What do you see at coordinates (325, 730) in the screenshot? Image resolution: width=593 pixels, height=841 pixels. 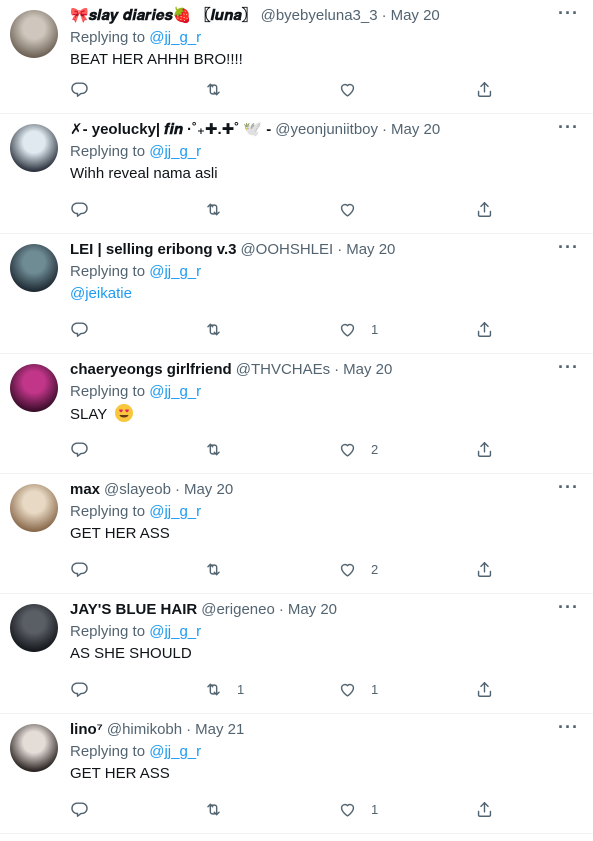 I see `tweet-header: lino⁷ @himikobh · May 21` at bounding box center [325, 730].